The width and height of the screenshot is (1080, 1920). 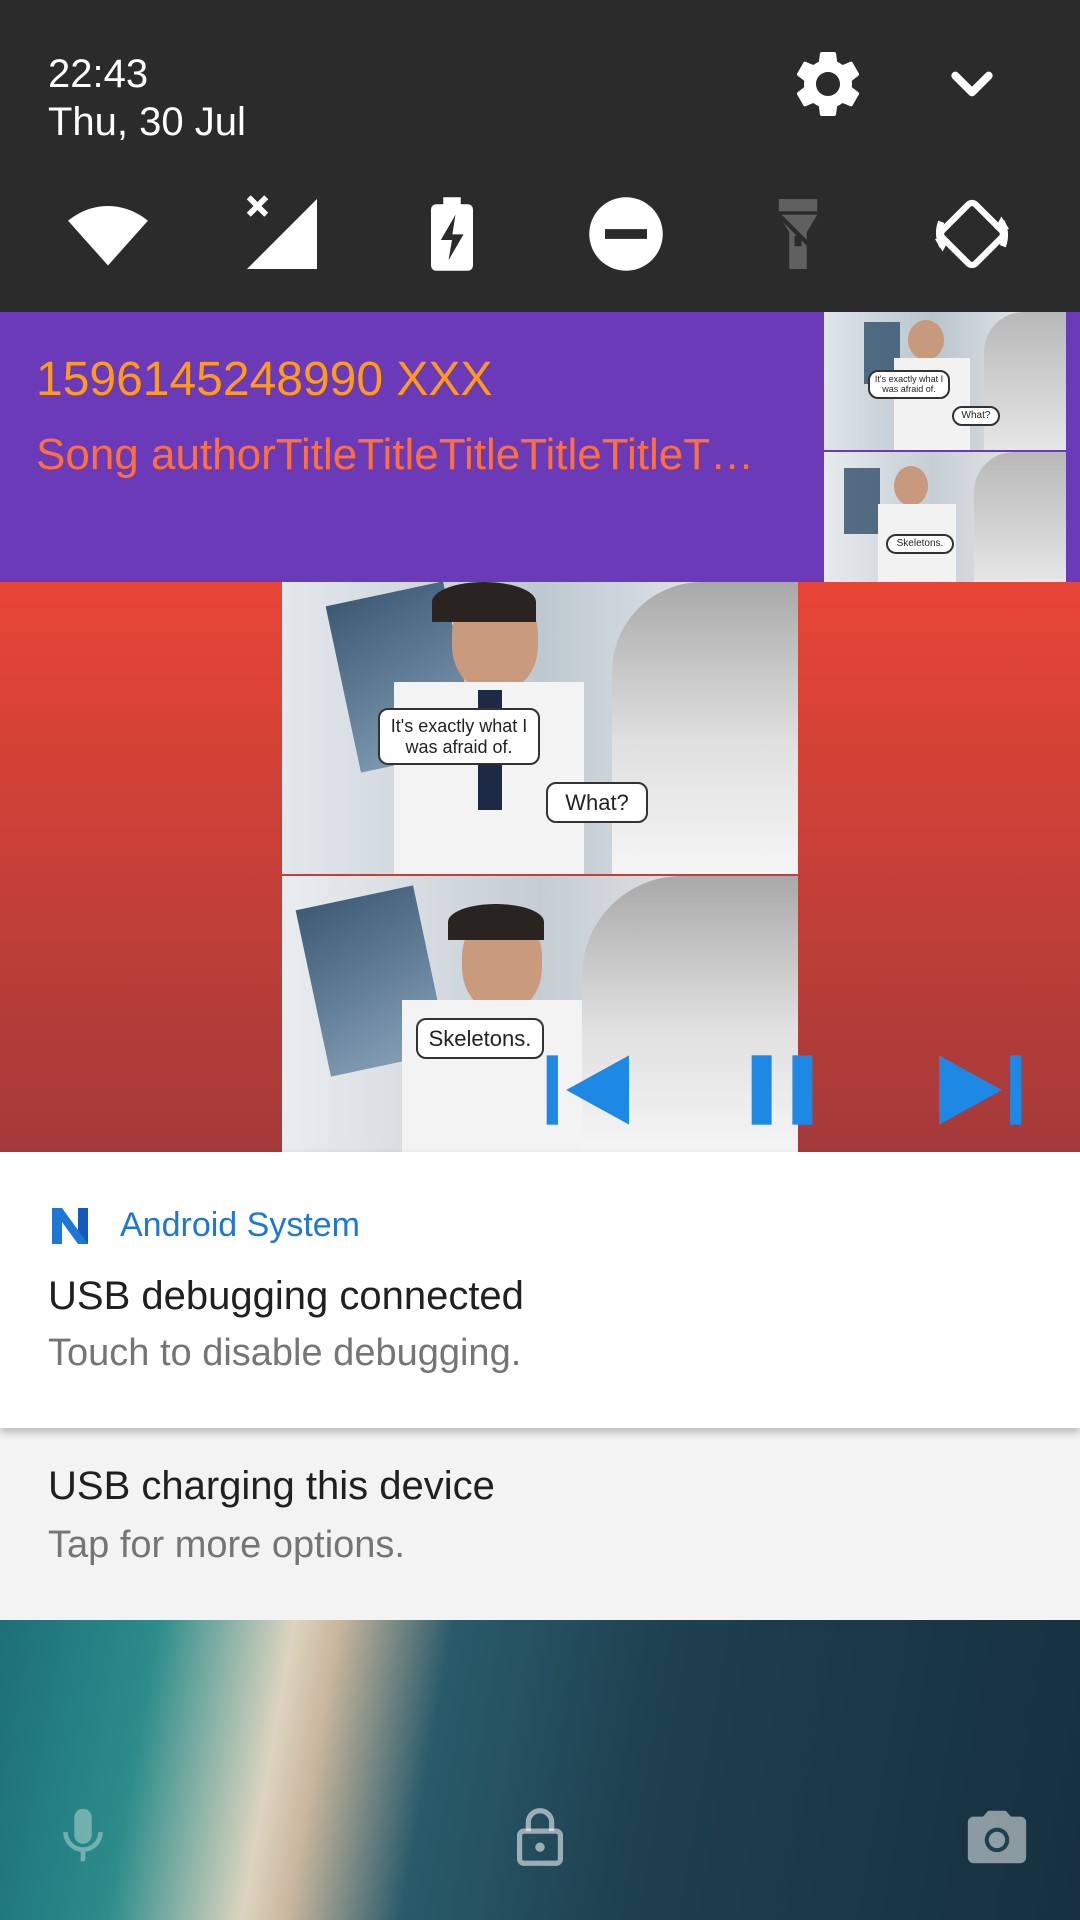 I want to click on clock-date: Thu, 30 Jul, so click(x=147, y=122).